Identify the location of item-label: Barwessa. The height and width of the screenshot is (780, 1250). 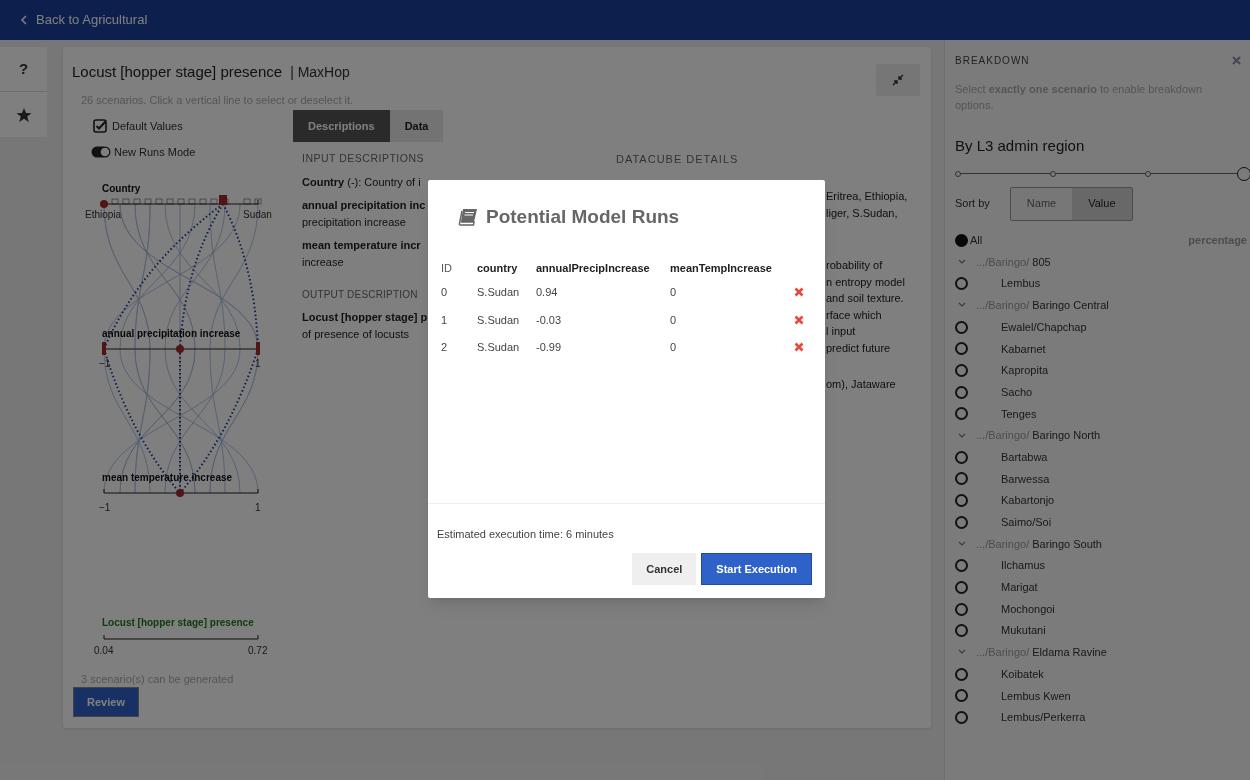
(1025, 479).